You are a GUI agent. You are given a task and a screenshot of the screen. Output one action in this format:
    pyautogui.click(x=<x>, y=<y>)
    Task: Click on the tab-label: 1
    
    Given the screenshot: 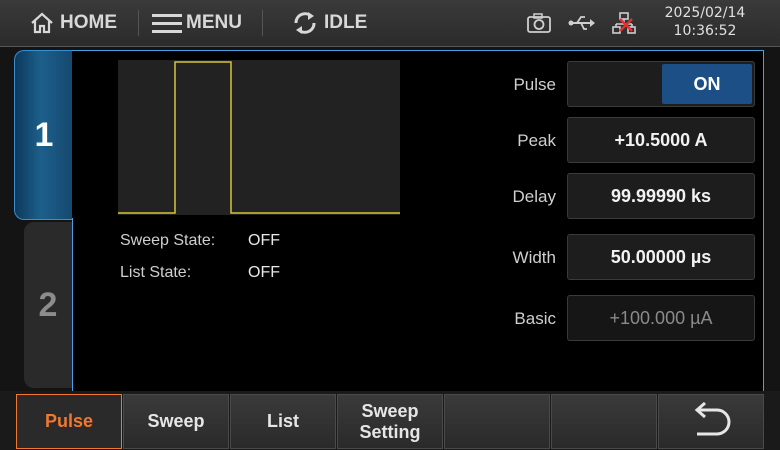 What is the action you would take?
    pyautogui.click(x=44, y=134)
    